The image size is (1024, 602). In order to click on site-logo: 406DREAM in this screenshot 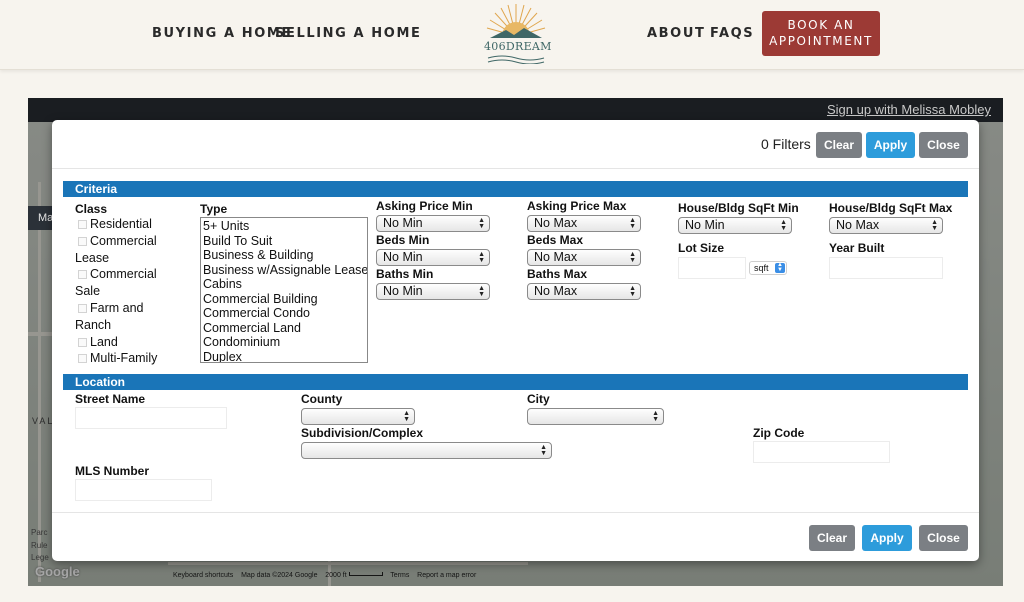, I will do `click(518, 33)`.